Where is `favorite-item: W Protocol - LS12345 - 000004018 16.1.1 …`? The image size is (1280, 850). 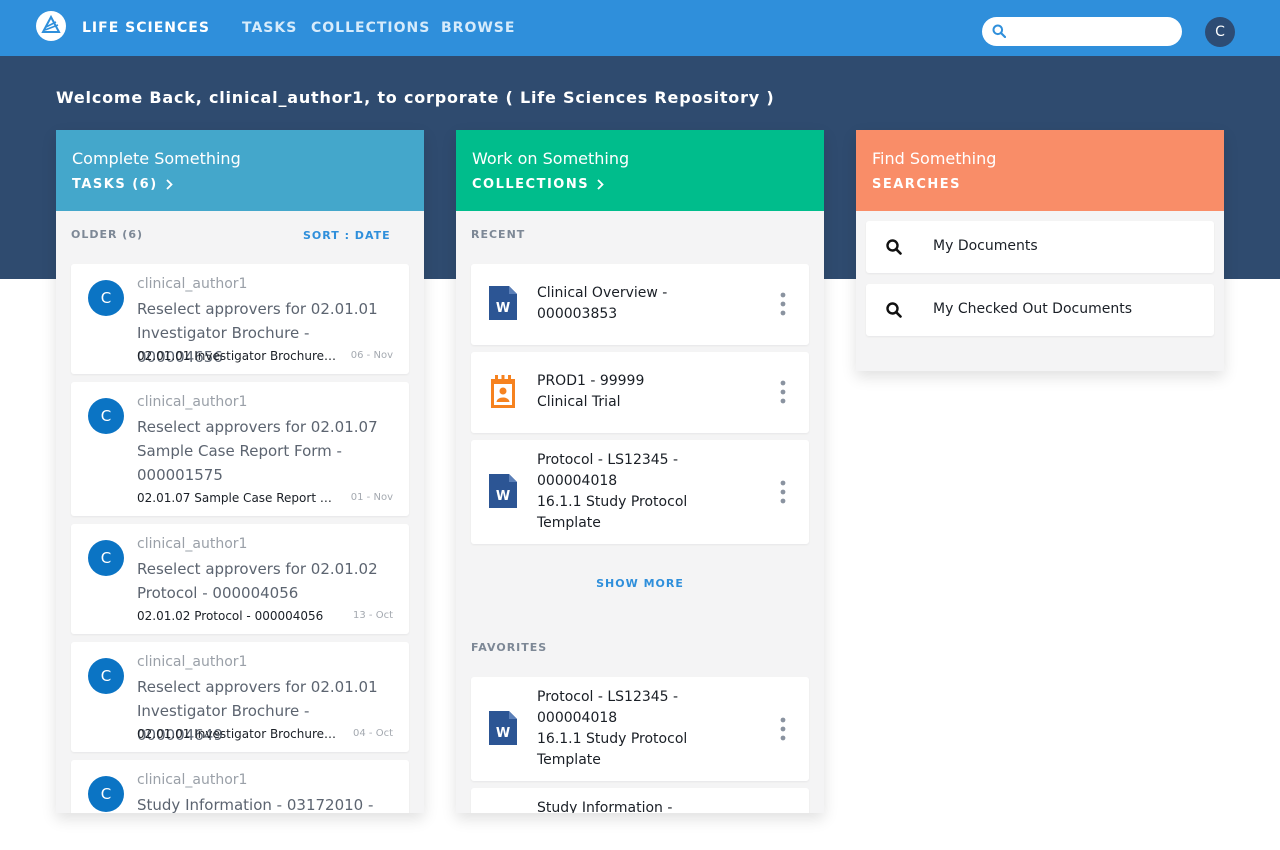 favorite-item: W Protocol - LS12345 - 000004018 16.1.1 … is located at coordinates (640, 729).